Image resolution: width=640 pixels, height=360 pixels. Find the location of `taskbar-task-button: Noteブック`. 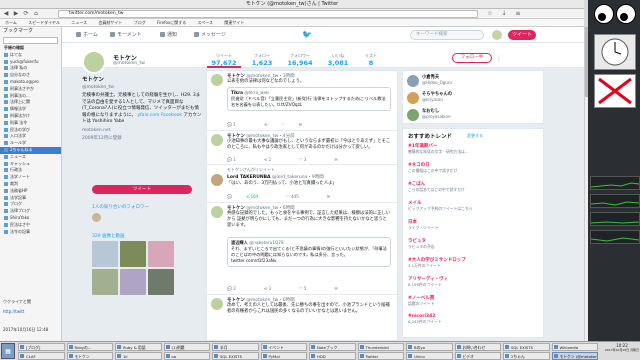

taskbar-task-button: Noteブック is located at coordinates (332, 347).